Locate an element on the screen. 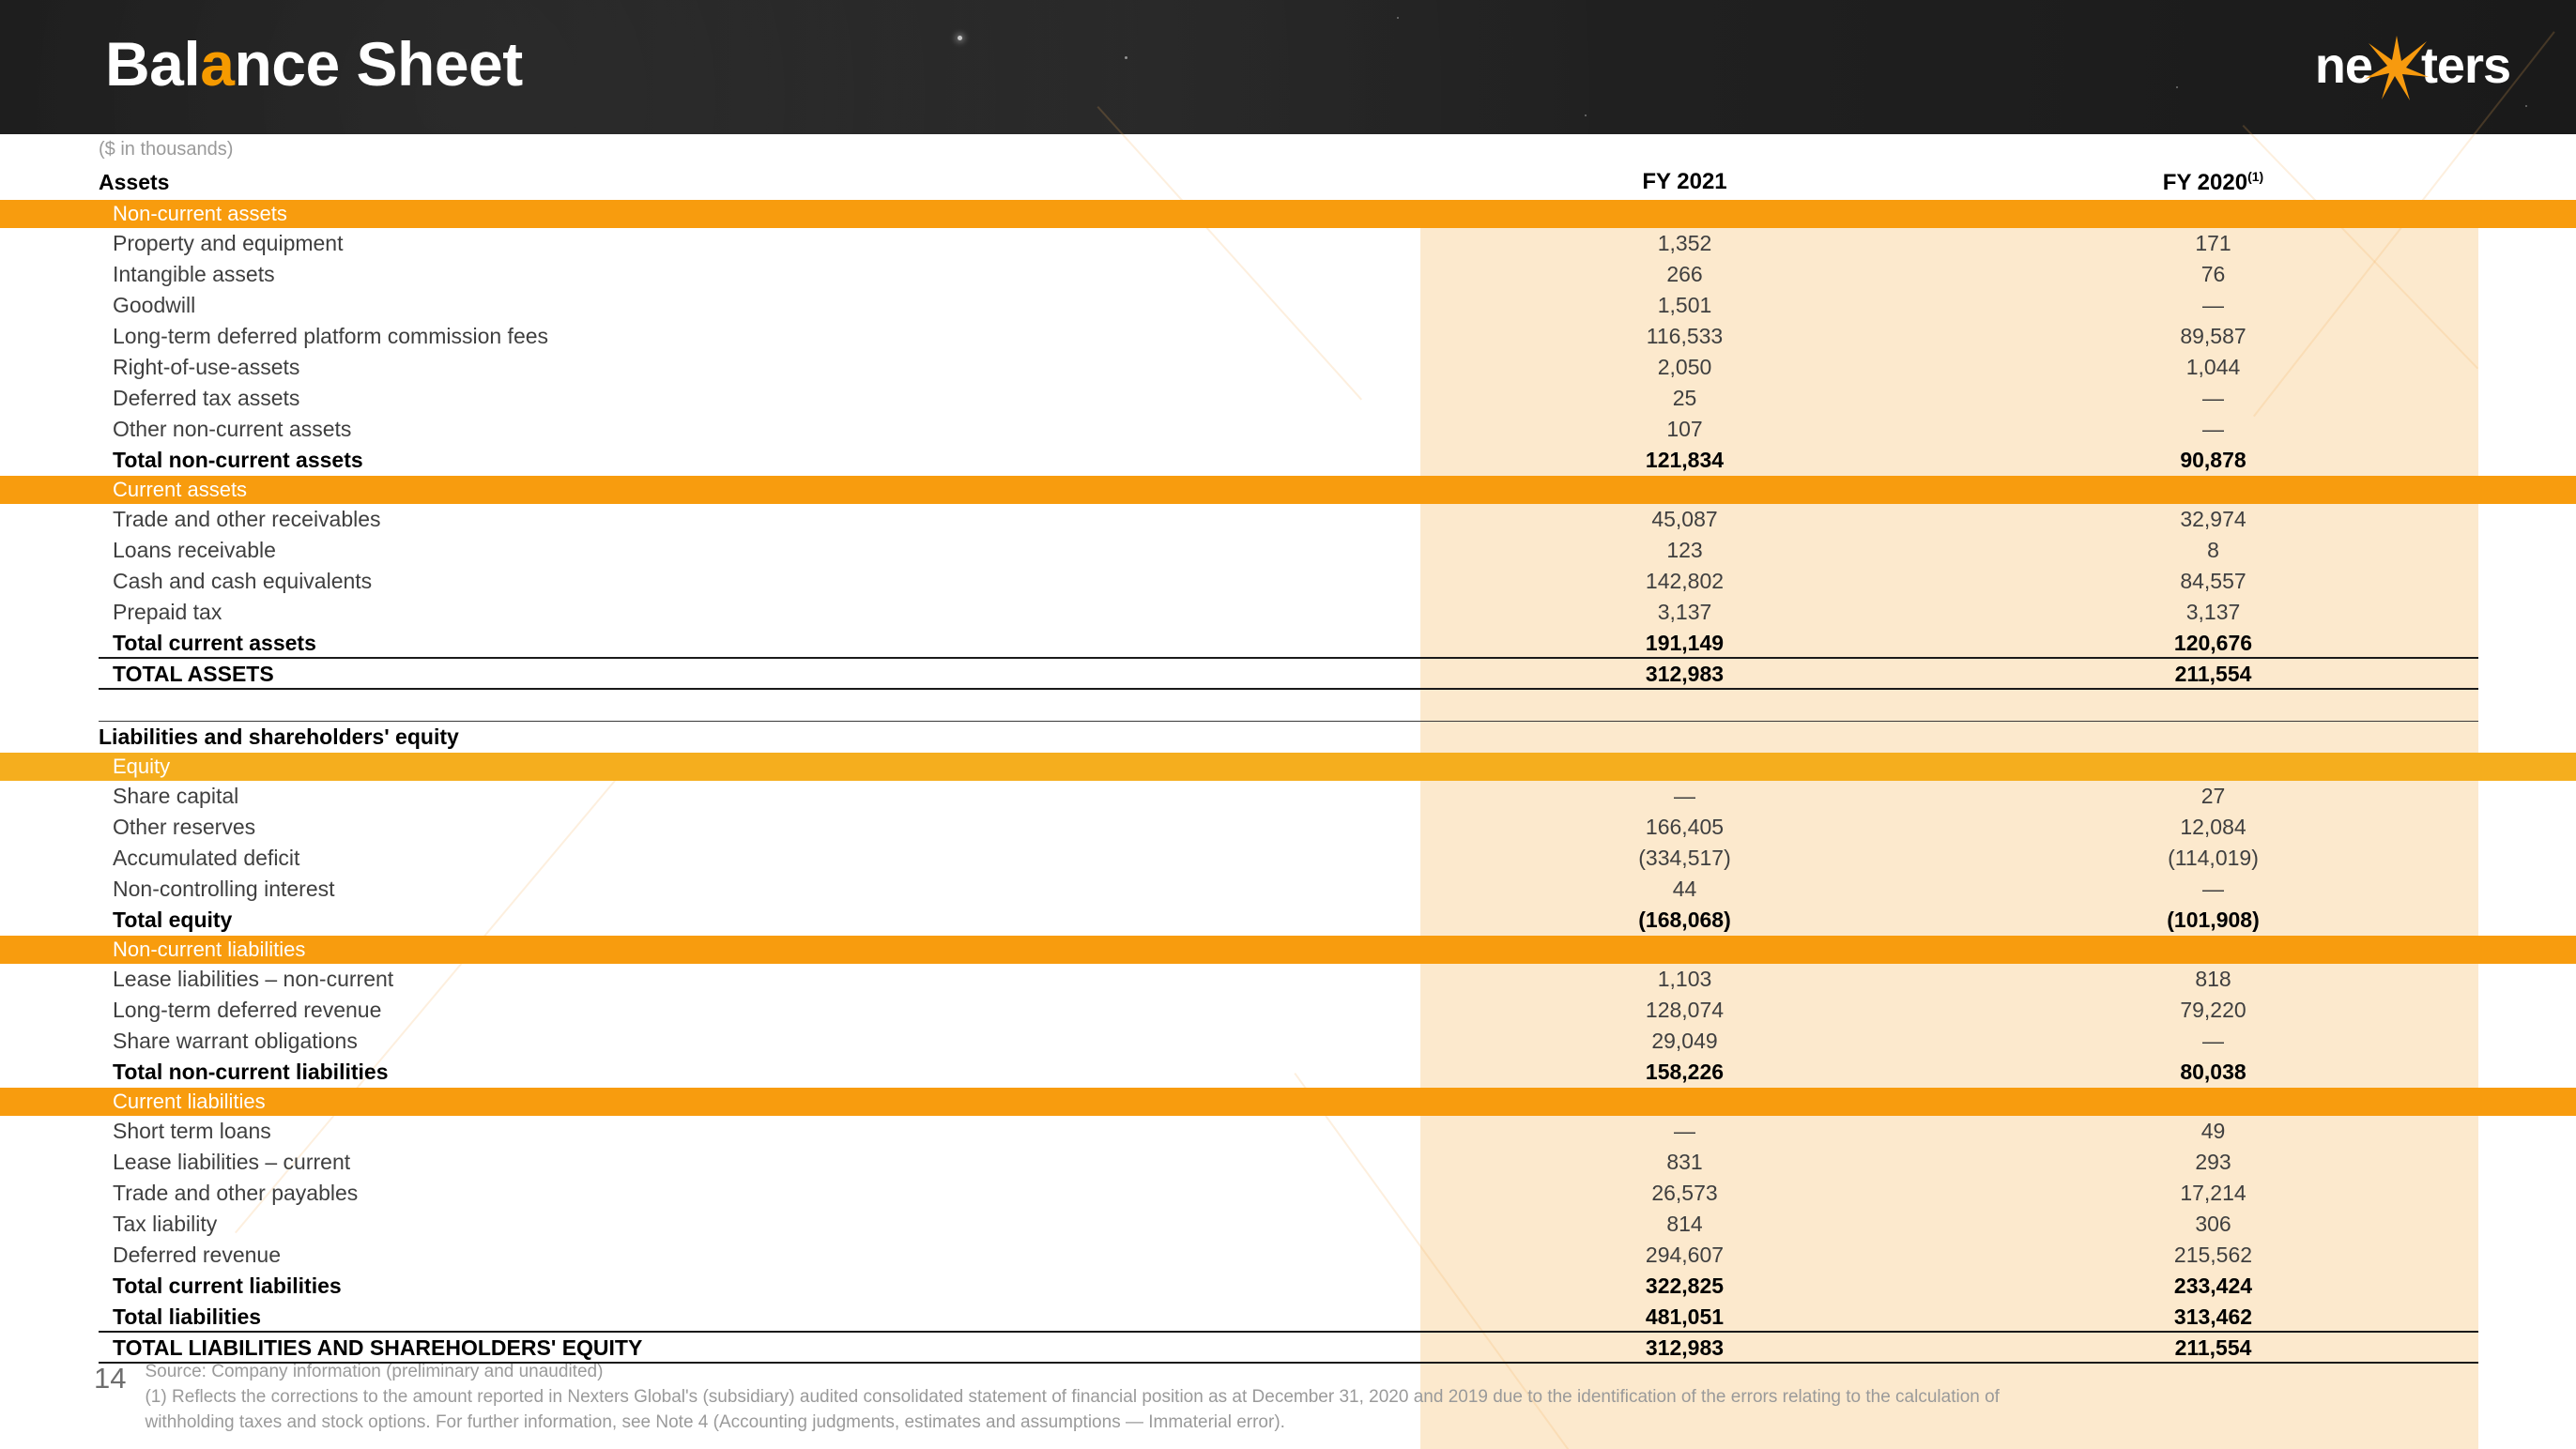 This screenshot has height=1449, width=2576. row-label: Total non-current assets is located at coordinates (238, 460).